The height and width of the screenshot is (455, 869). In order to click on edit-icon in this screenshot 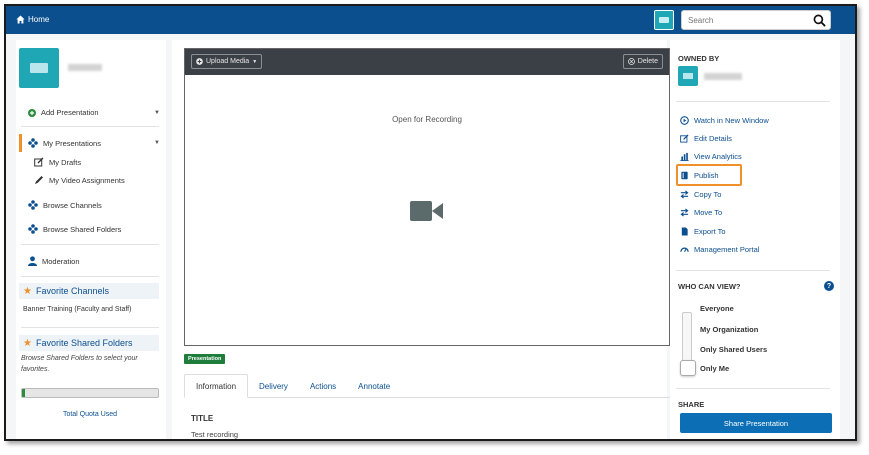, I will do `click(684, 138)`.